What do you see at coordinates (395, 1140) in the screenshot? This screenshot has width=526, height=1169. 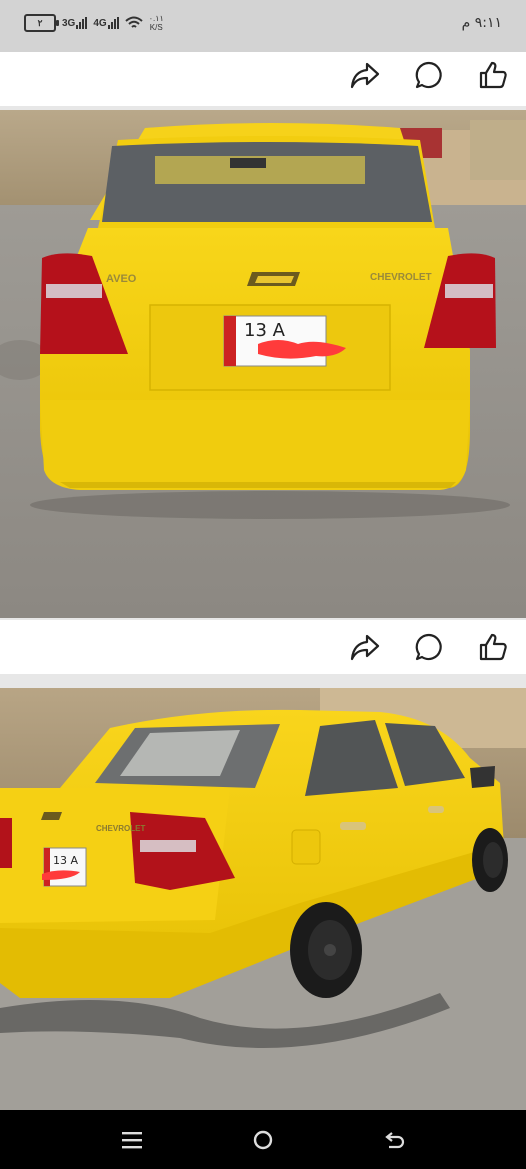 I see `back-icon` at bounding box center [395, 1140].